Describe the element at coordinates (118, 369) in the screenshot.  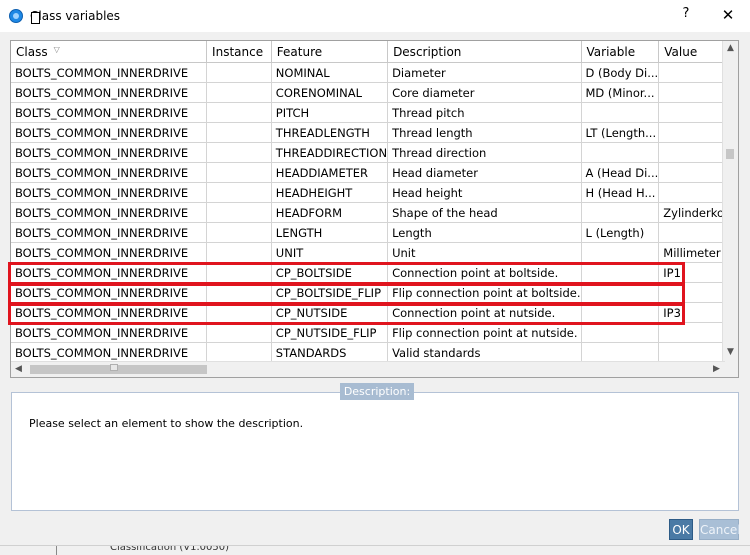
I see `horizontal-scroll-thumb` at that location.